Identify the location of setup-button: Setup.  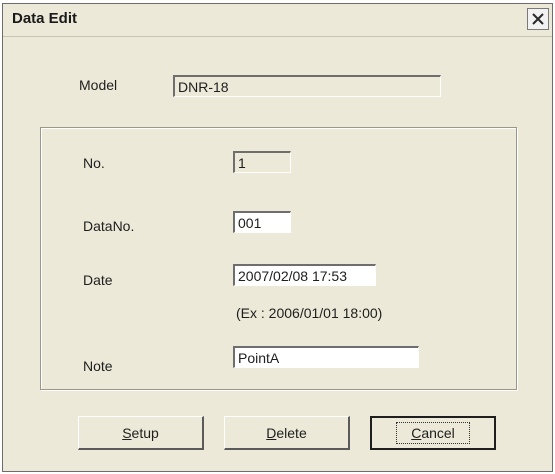
(141, 433).